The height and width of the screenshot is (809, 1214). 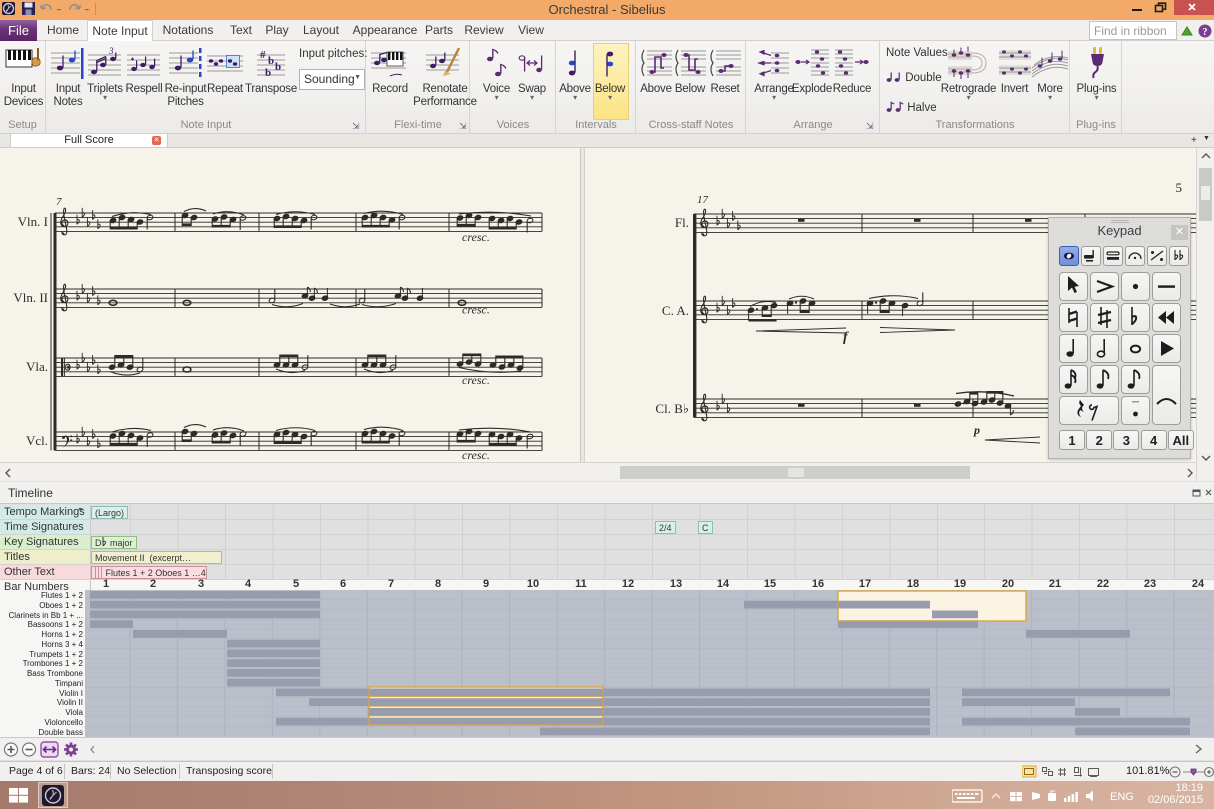 What do you see at coordinates (682, 222) in the screenshot?
I see `svg-text: Fl.` at bounding box center [682, 222].